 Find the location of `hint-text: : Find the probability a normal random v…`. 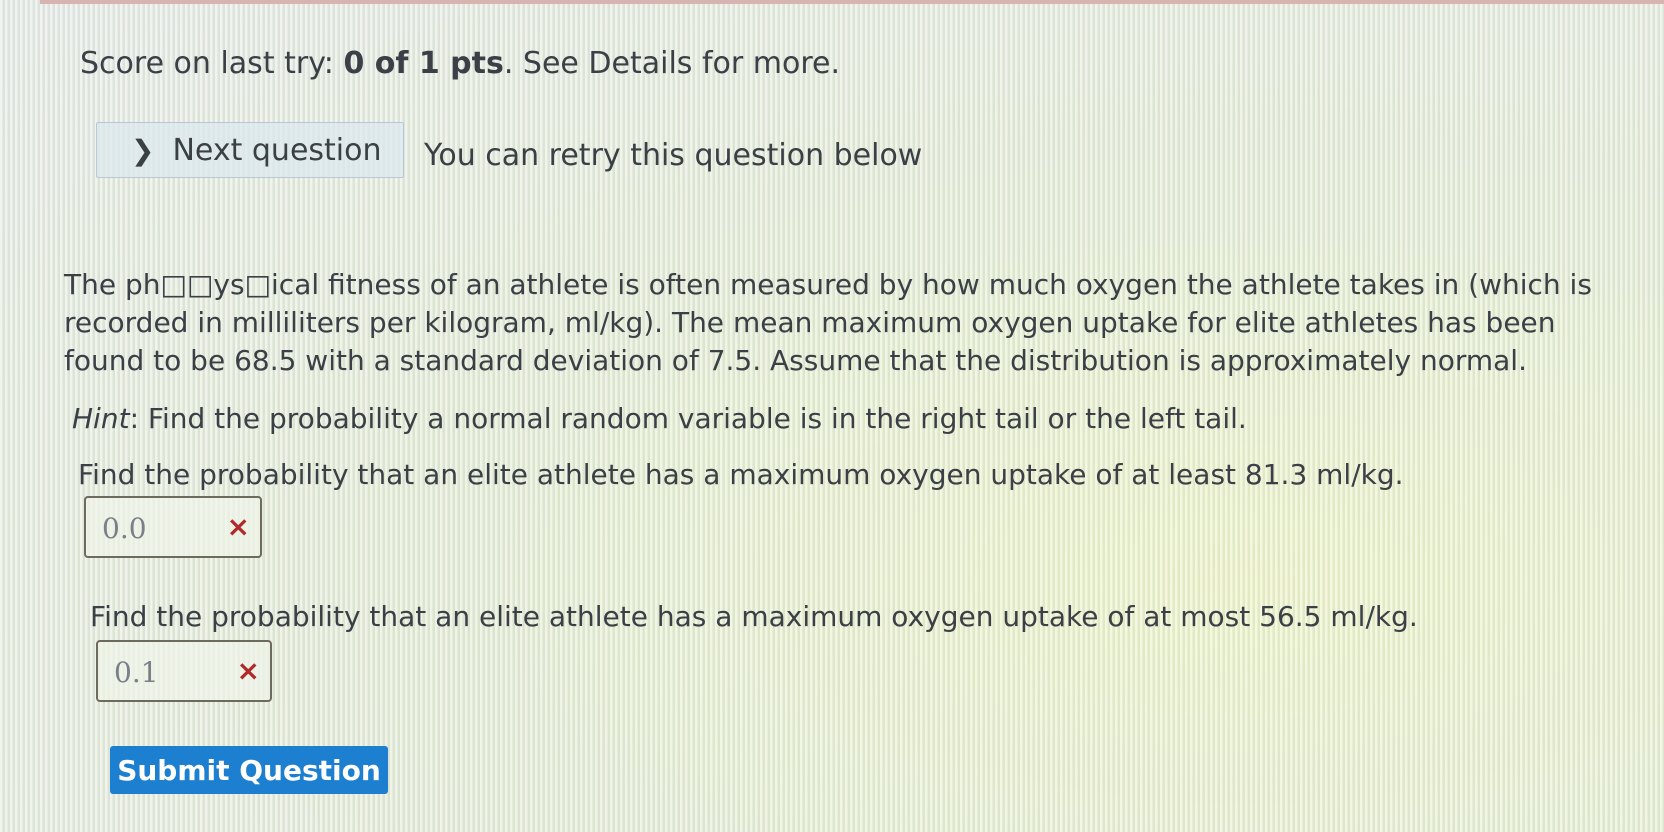

hint-text: : Find the probability a normal random v… is located at coordinates (688, 418).